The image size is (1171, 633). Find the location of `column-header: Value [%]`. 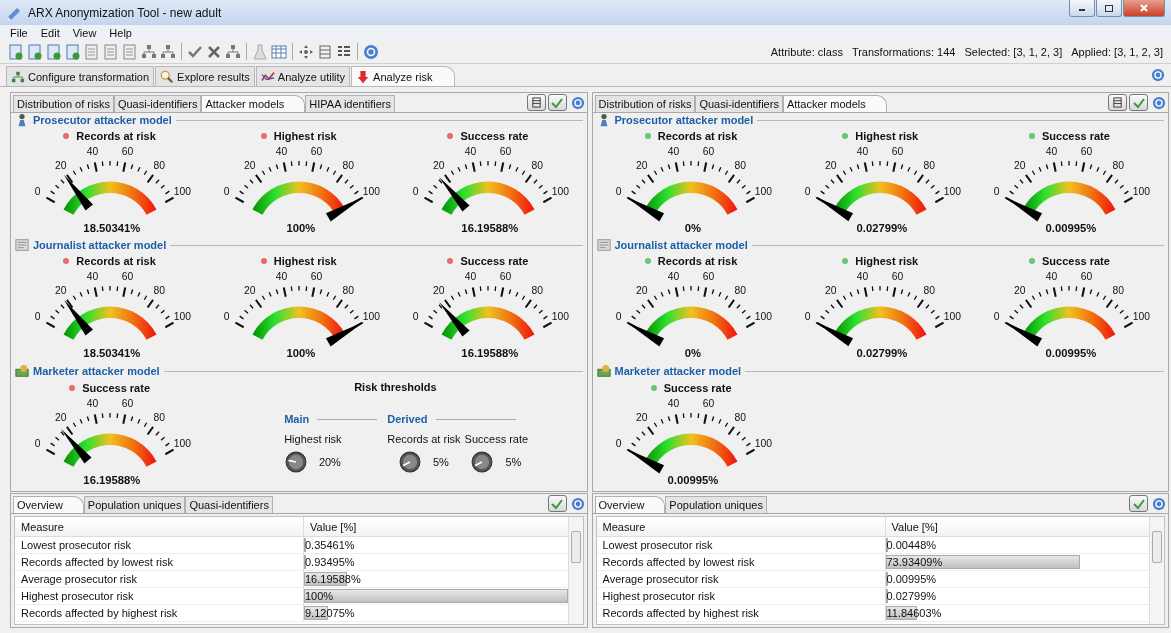

column-header: Value [%] is located at coordinates (435, 526).